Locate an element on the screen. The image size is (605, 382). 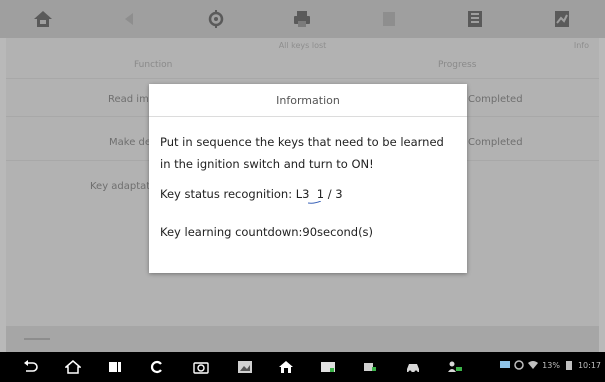
car-icon is located at coordinates (413, 367).